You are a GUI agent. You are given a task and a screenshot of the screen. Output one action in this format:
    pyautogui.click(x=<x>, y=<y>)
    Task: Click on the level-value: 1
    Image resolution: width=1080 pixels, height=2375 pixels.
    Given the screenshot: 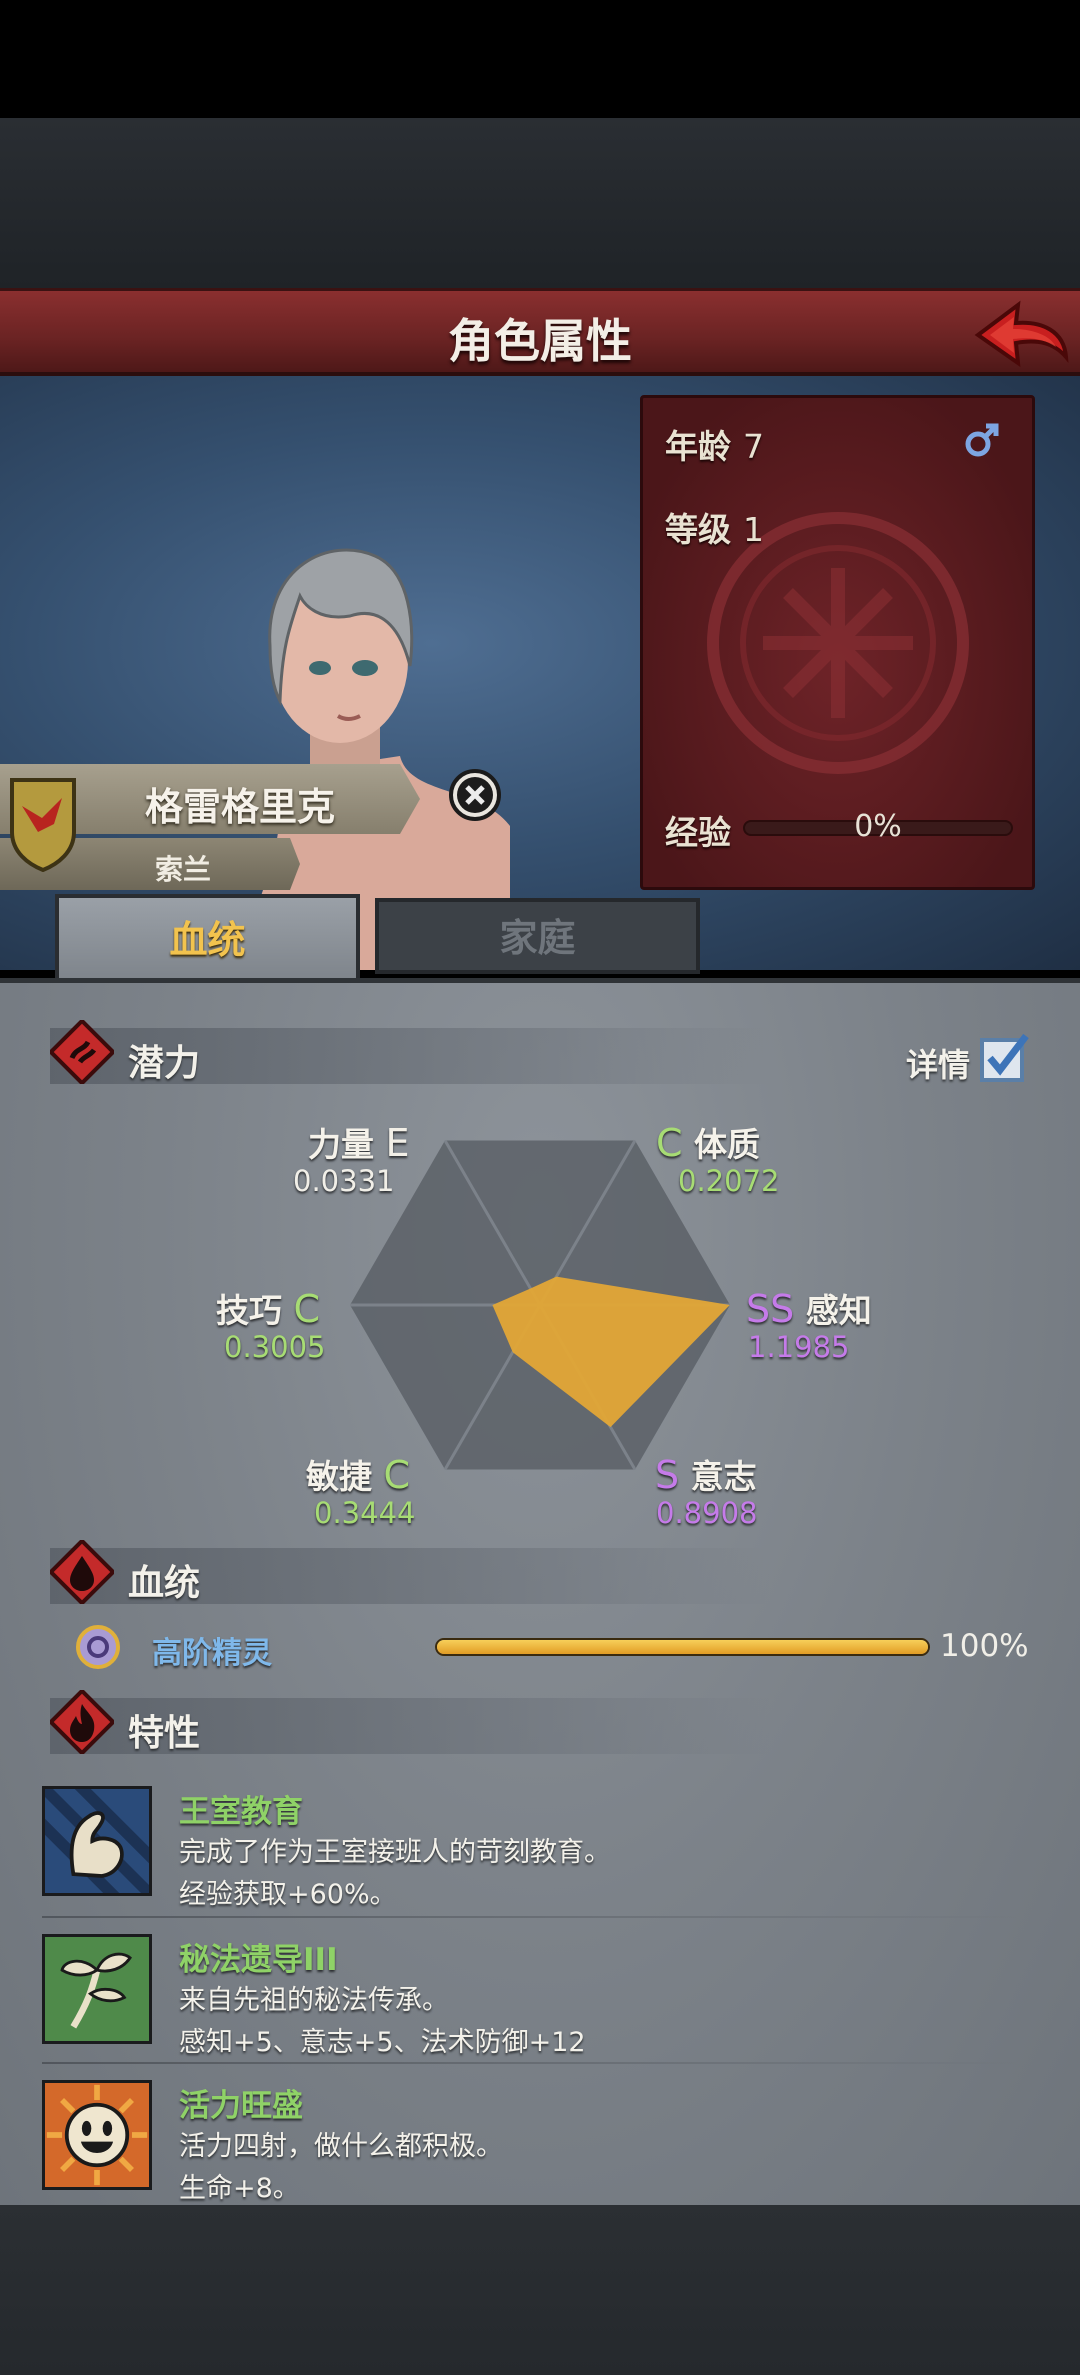 What is the action you would take?
    pyautogui.click(x=753, y=529)
    